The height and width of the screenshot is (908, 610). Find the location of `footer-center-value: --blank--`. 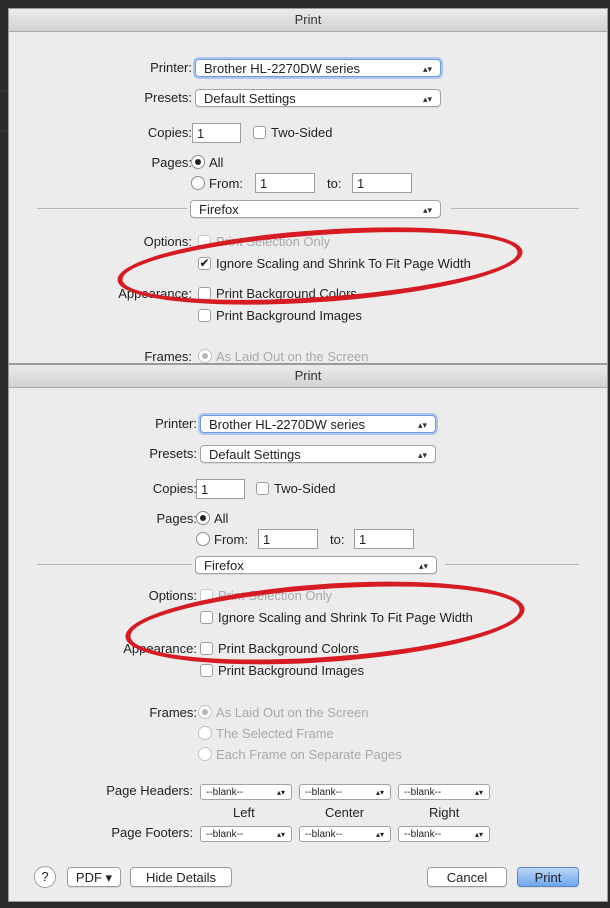

footer-center-value: --blank-- is located at coordinates (324, 834).